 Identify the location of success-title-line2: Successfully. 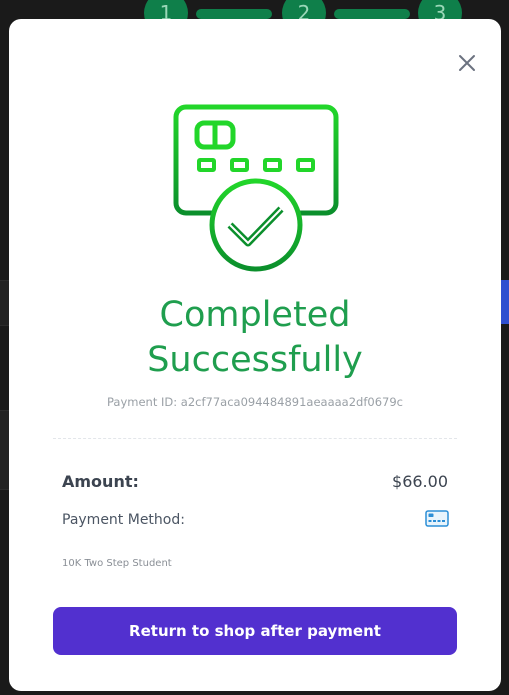
(255, 360).